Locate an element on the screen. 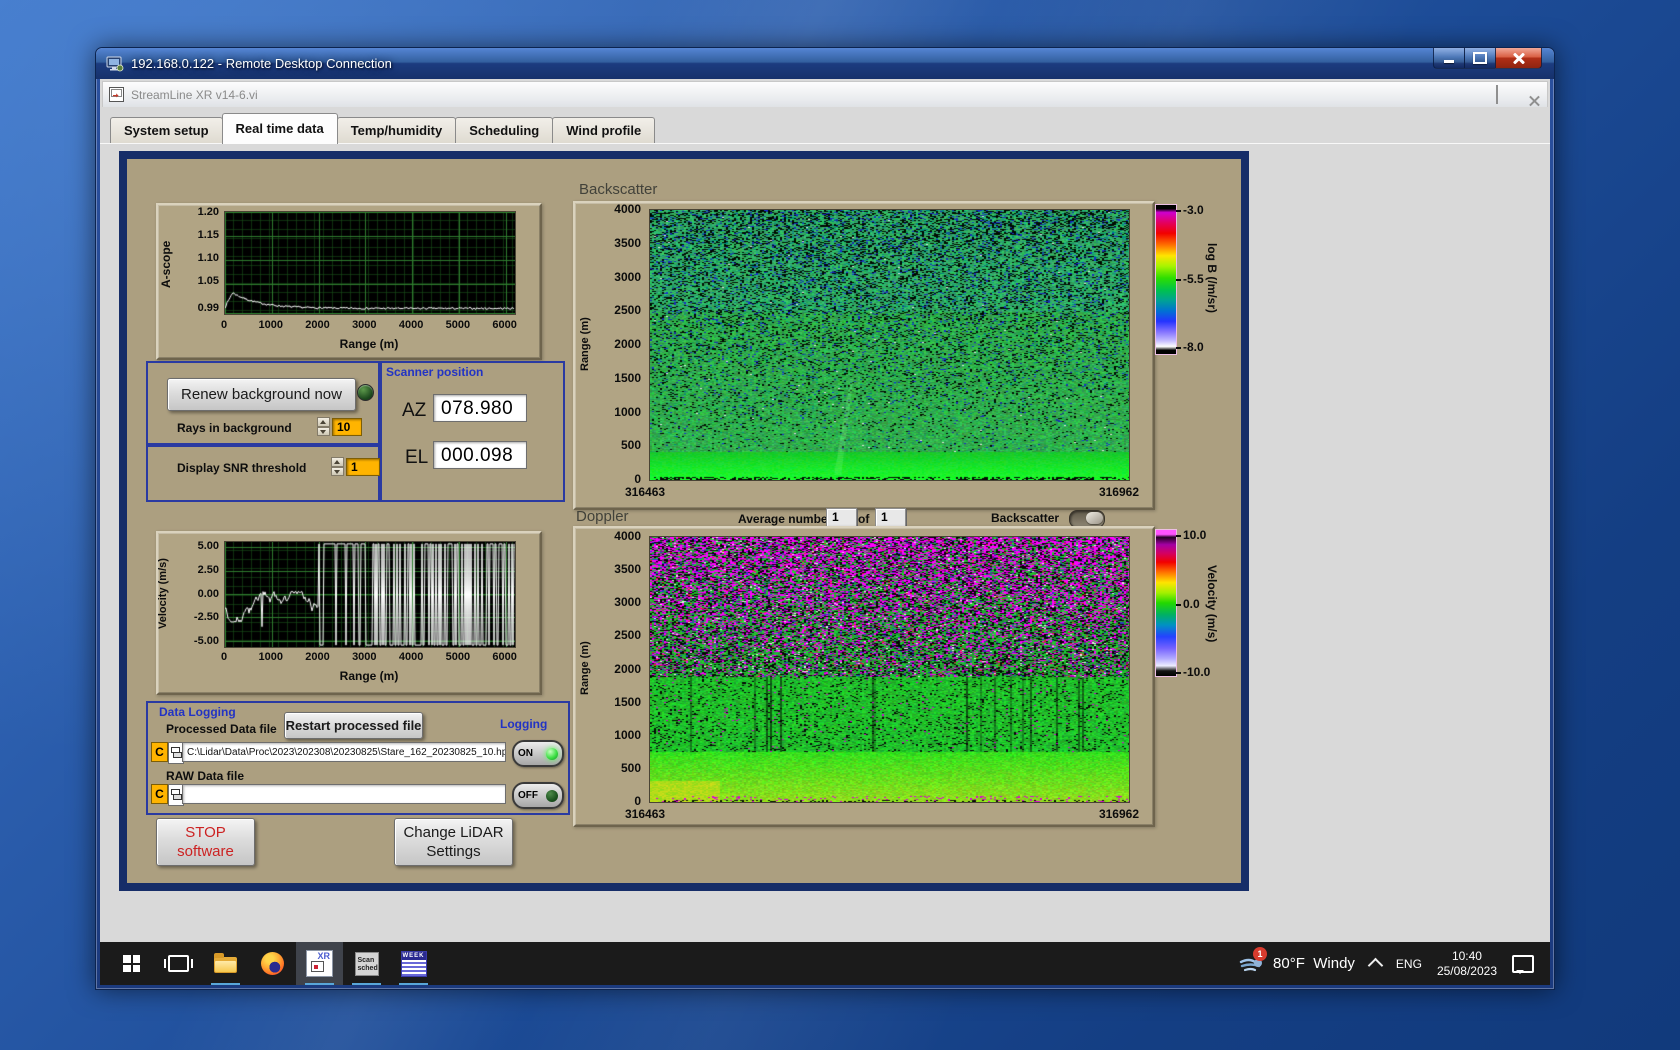 Image resolution: width=1680 pixels, height=1050 pixels. renew-background-button: Renew background now is located at coordinates (261, 394).